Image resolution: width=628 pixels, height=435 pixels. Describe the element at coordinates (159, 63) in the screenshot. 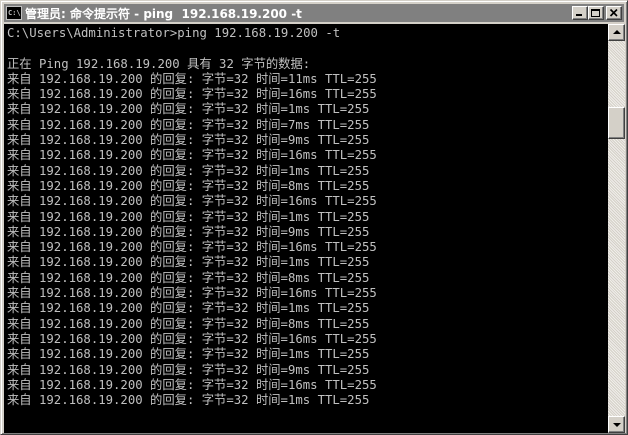

I see `console-line: 正在 Ping 192.168.19.200 具有 32 字节的数据:` at that location.